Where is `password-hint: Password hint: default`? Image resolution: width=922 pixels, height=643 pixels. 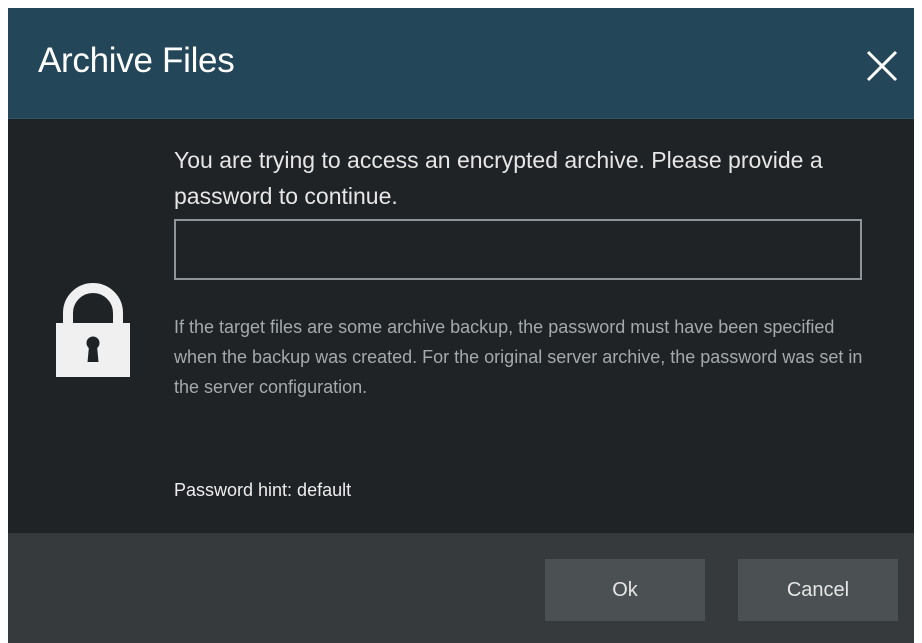
password-hint: Password hint: default is located at coordinates (263, 490).